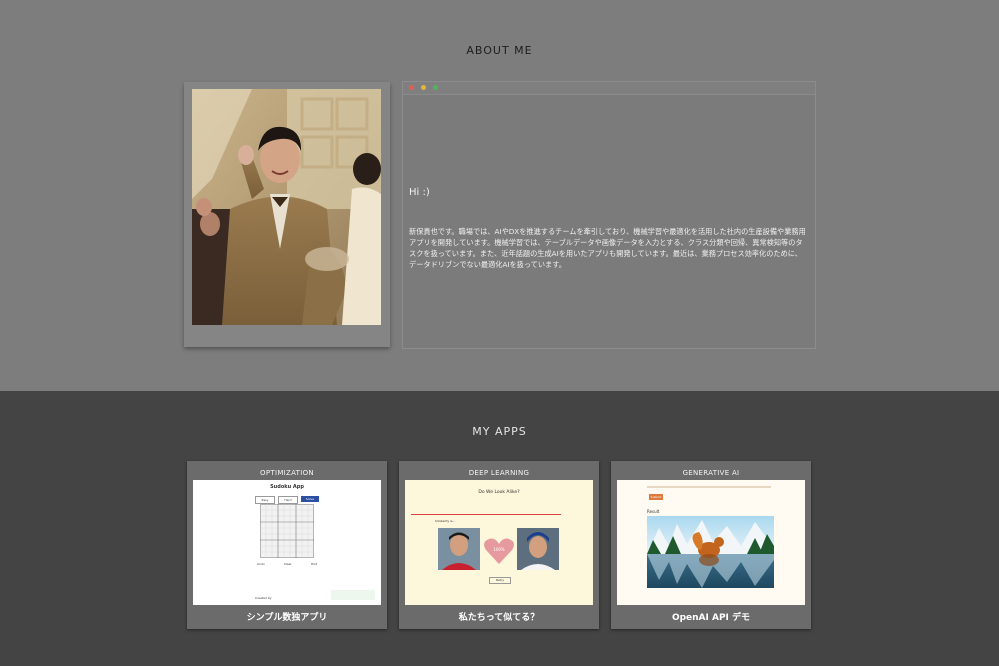 Image resolution: width=999 pixels, height=666 pixels. I want to click on app-name: シンプル数独アプリ, so click(287, 618).